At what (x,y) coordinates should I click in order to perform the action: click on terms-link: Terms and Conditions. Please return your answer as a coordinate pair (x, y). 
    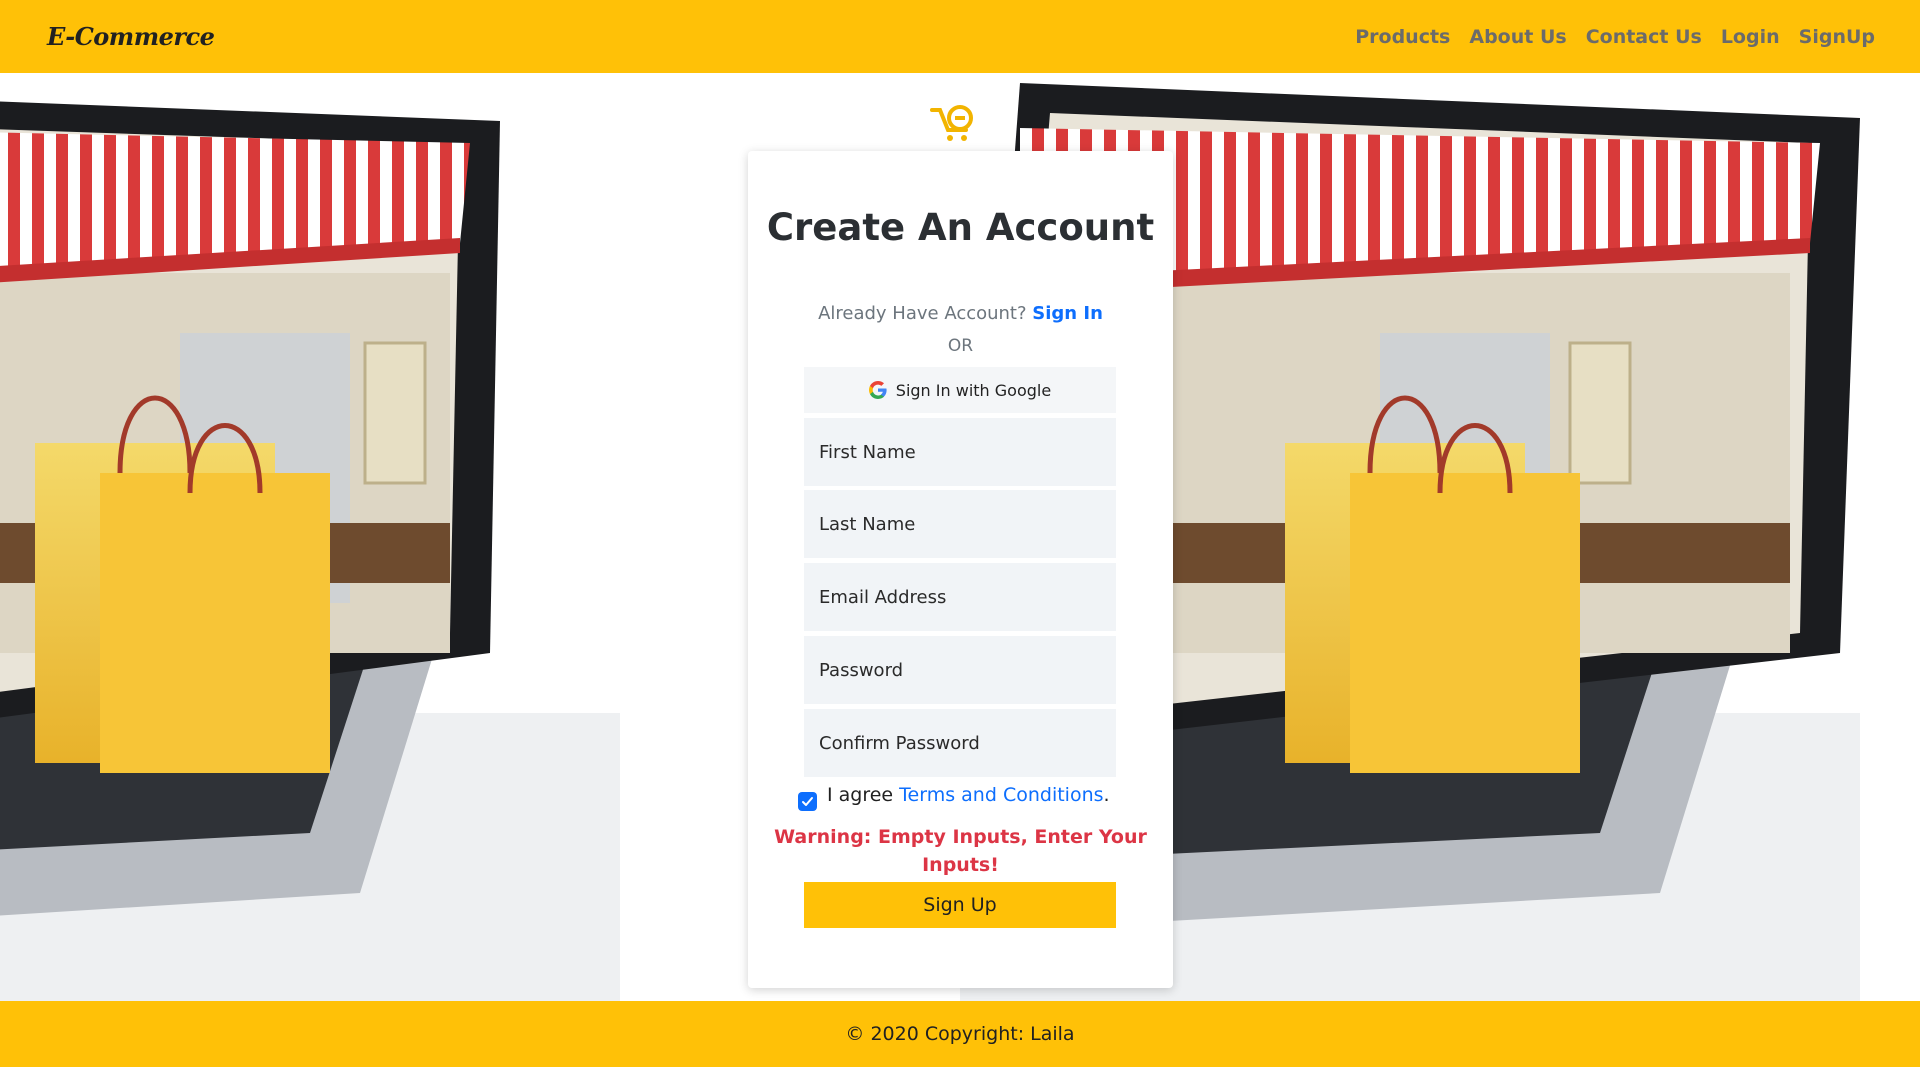
    Looking at the image, I should click on (1001, 795).